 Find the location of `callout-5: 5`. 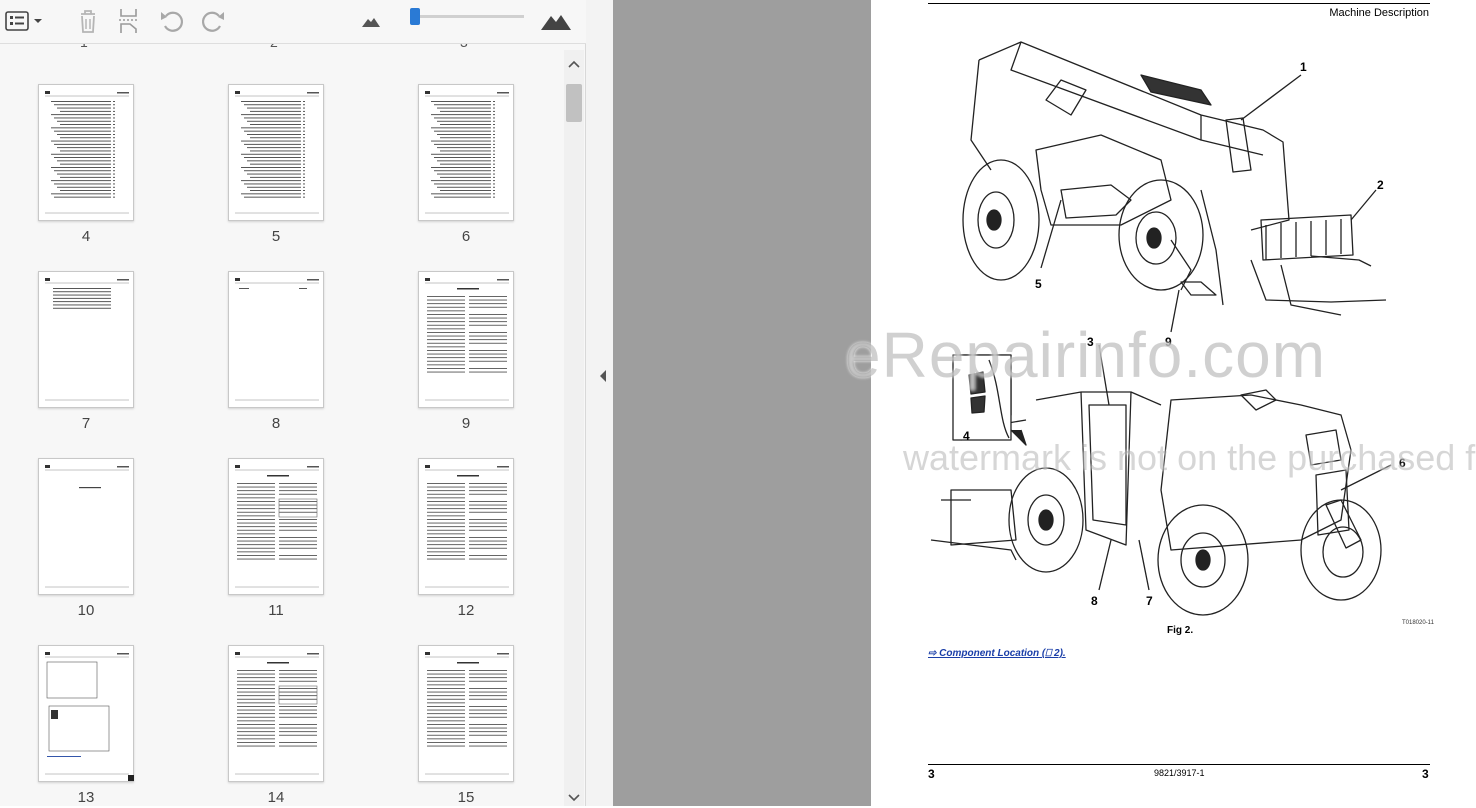

callout-5: 5 is located at coordinates (1038, 284).